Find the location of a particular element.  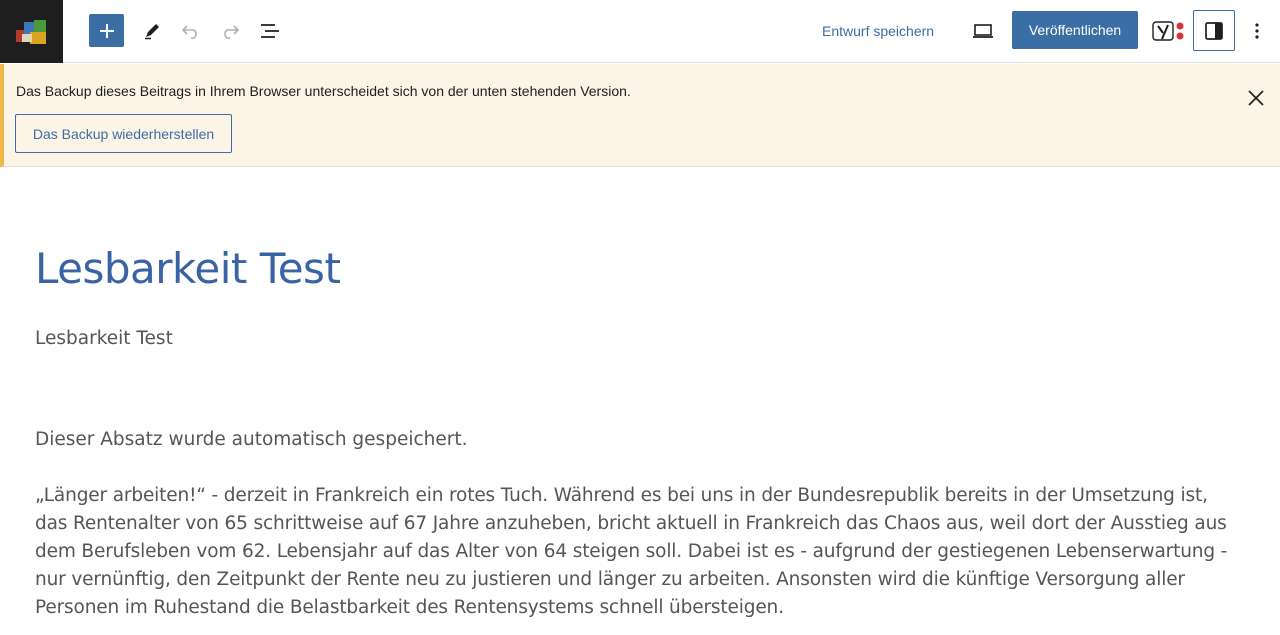

notice-close-button is located at coordinates (1256, 98).